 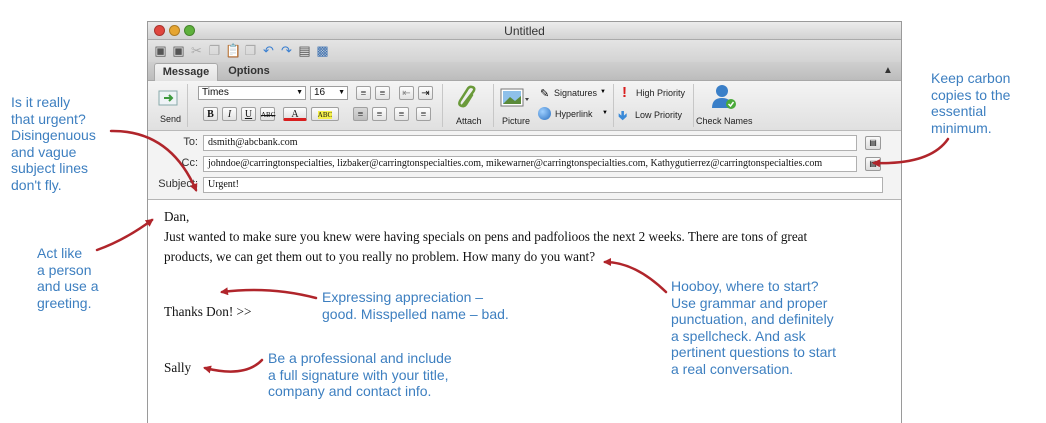 I want to click on italic-button: I, so click(x=229, y=114).